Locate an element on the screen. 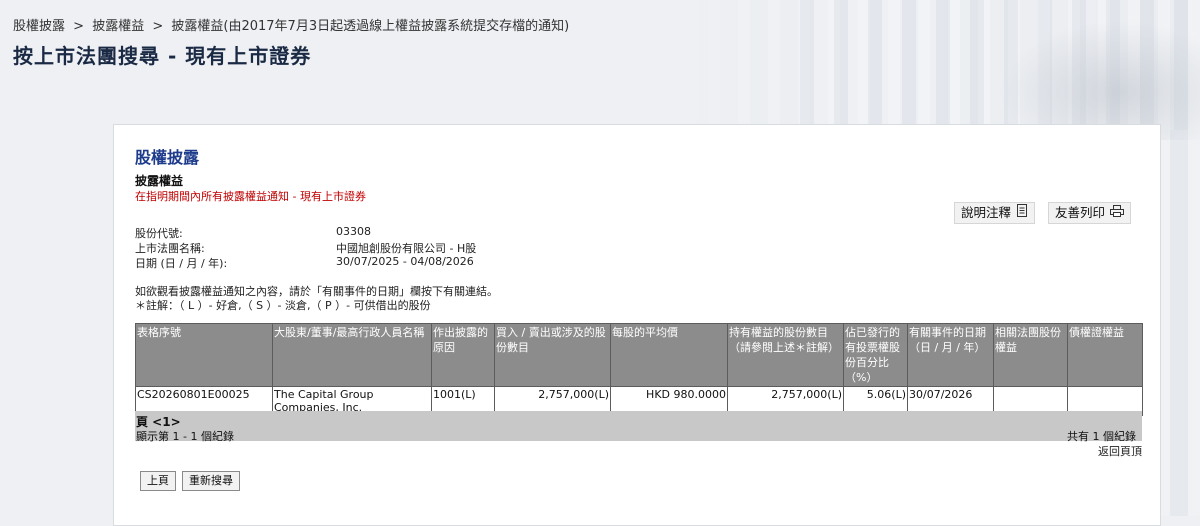  col-header-assoc: 相關法團股份權益 is located at coordinates (1030, 355).